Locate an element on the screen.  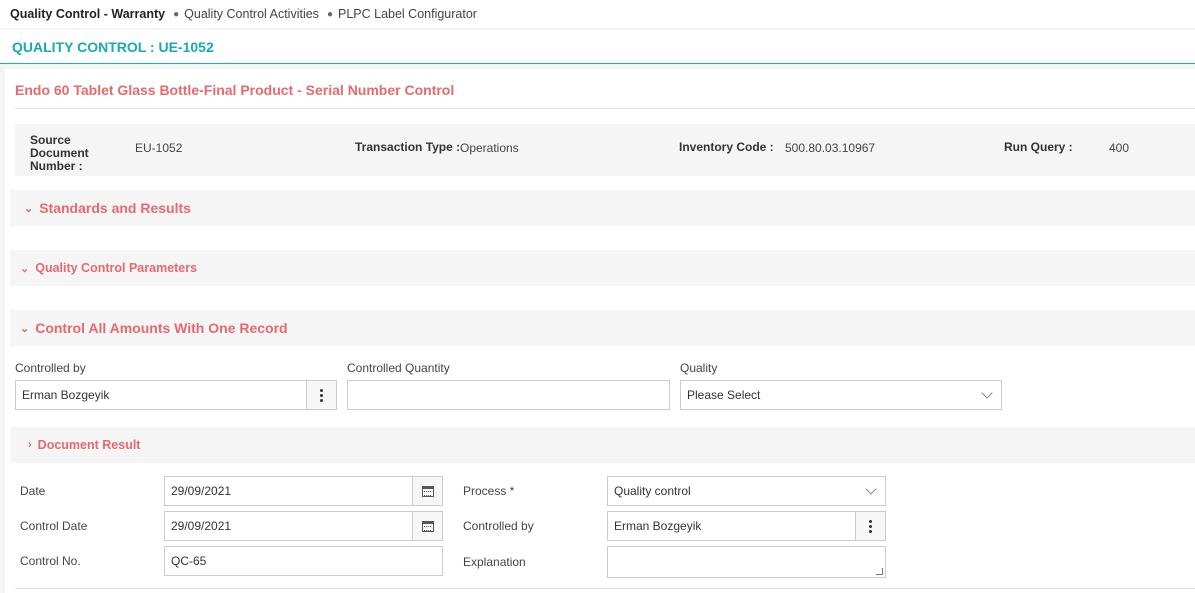
chevron-right-icon: › is located at coordinates (30, 445).